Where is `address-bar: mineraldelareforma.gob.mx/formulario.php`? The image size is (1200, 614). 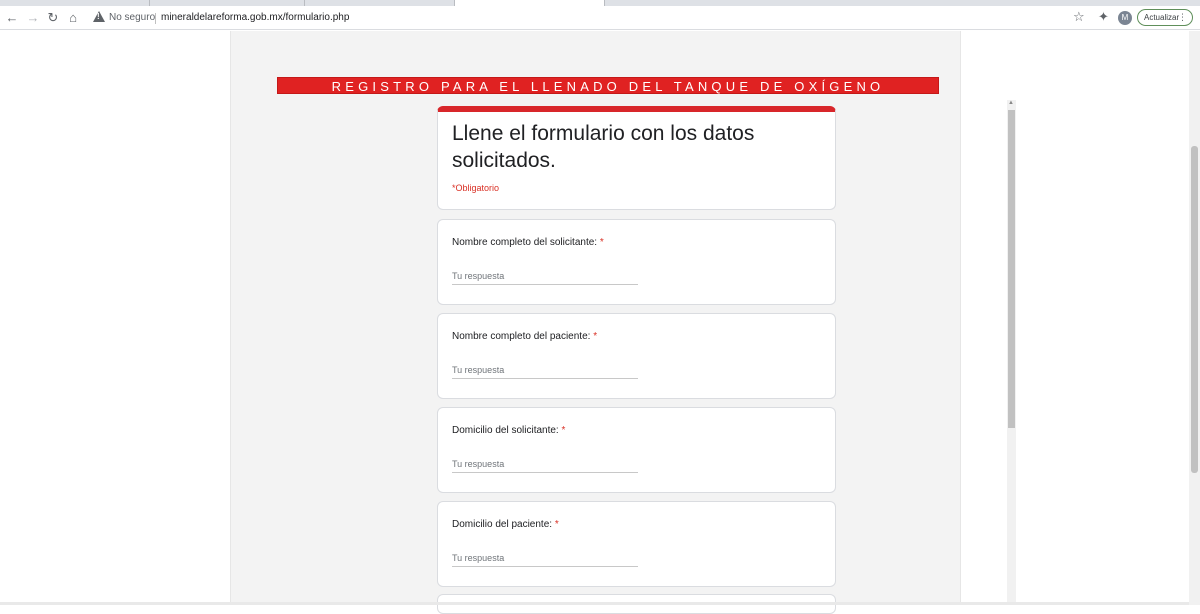
address-bar: mineraldelareforma.gob.mx/formulario.php is located at coordinates (255, 17).